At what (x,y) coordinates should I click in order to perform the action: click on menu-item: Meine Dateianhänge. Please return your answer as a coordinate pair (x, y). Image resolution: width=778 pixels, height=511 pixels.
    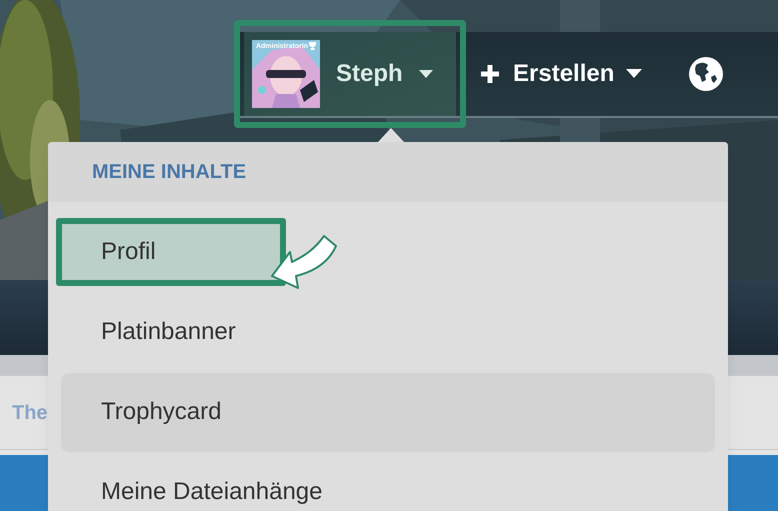
    Looking at the image, I should click on (185, 481).